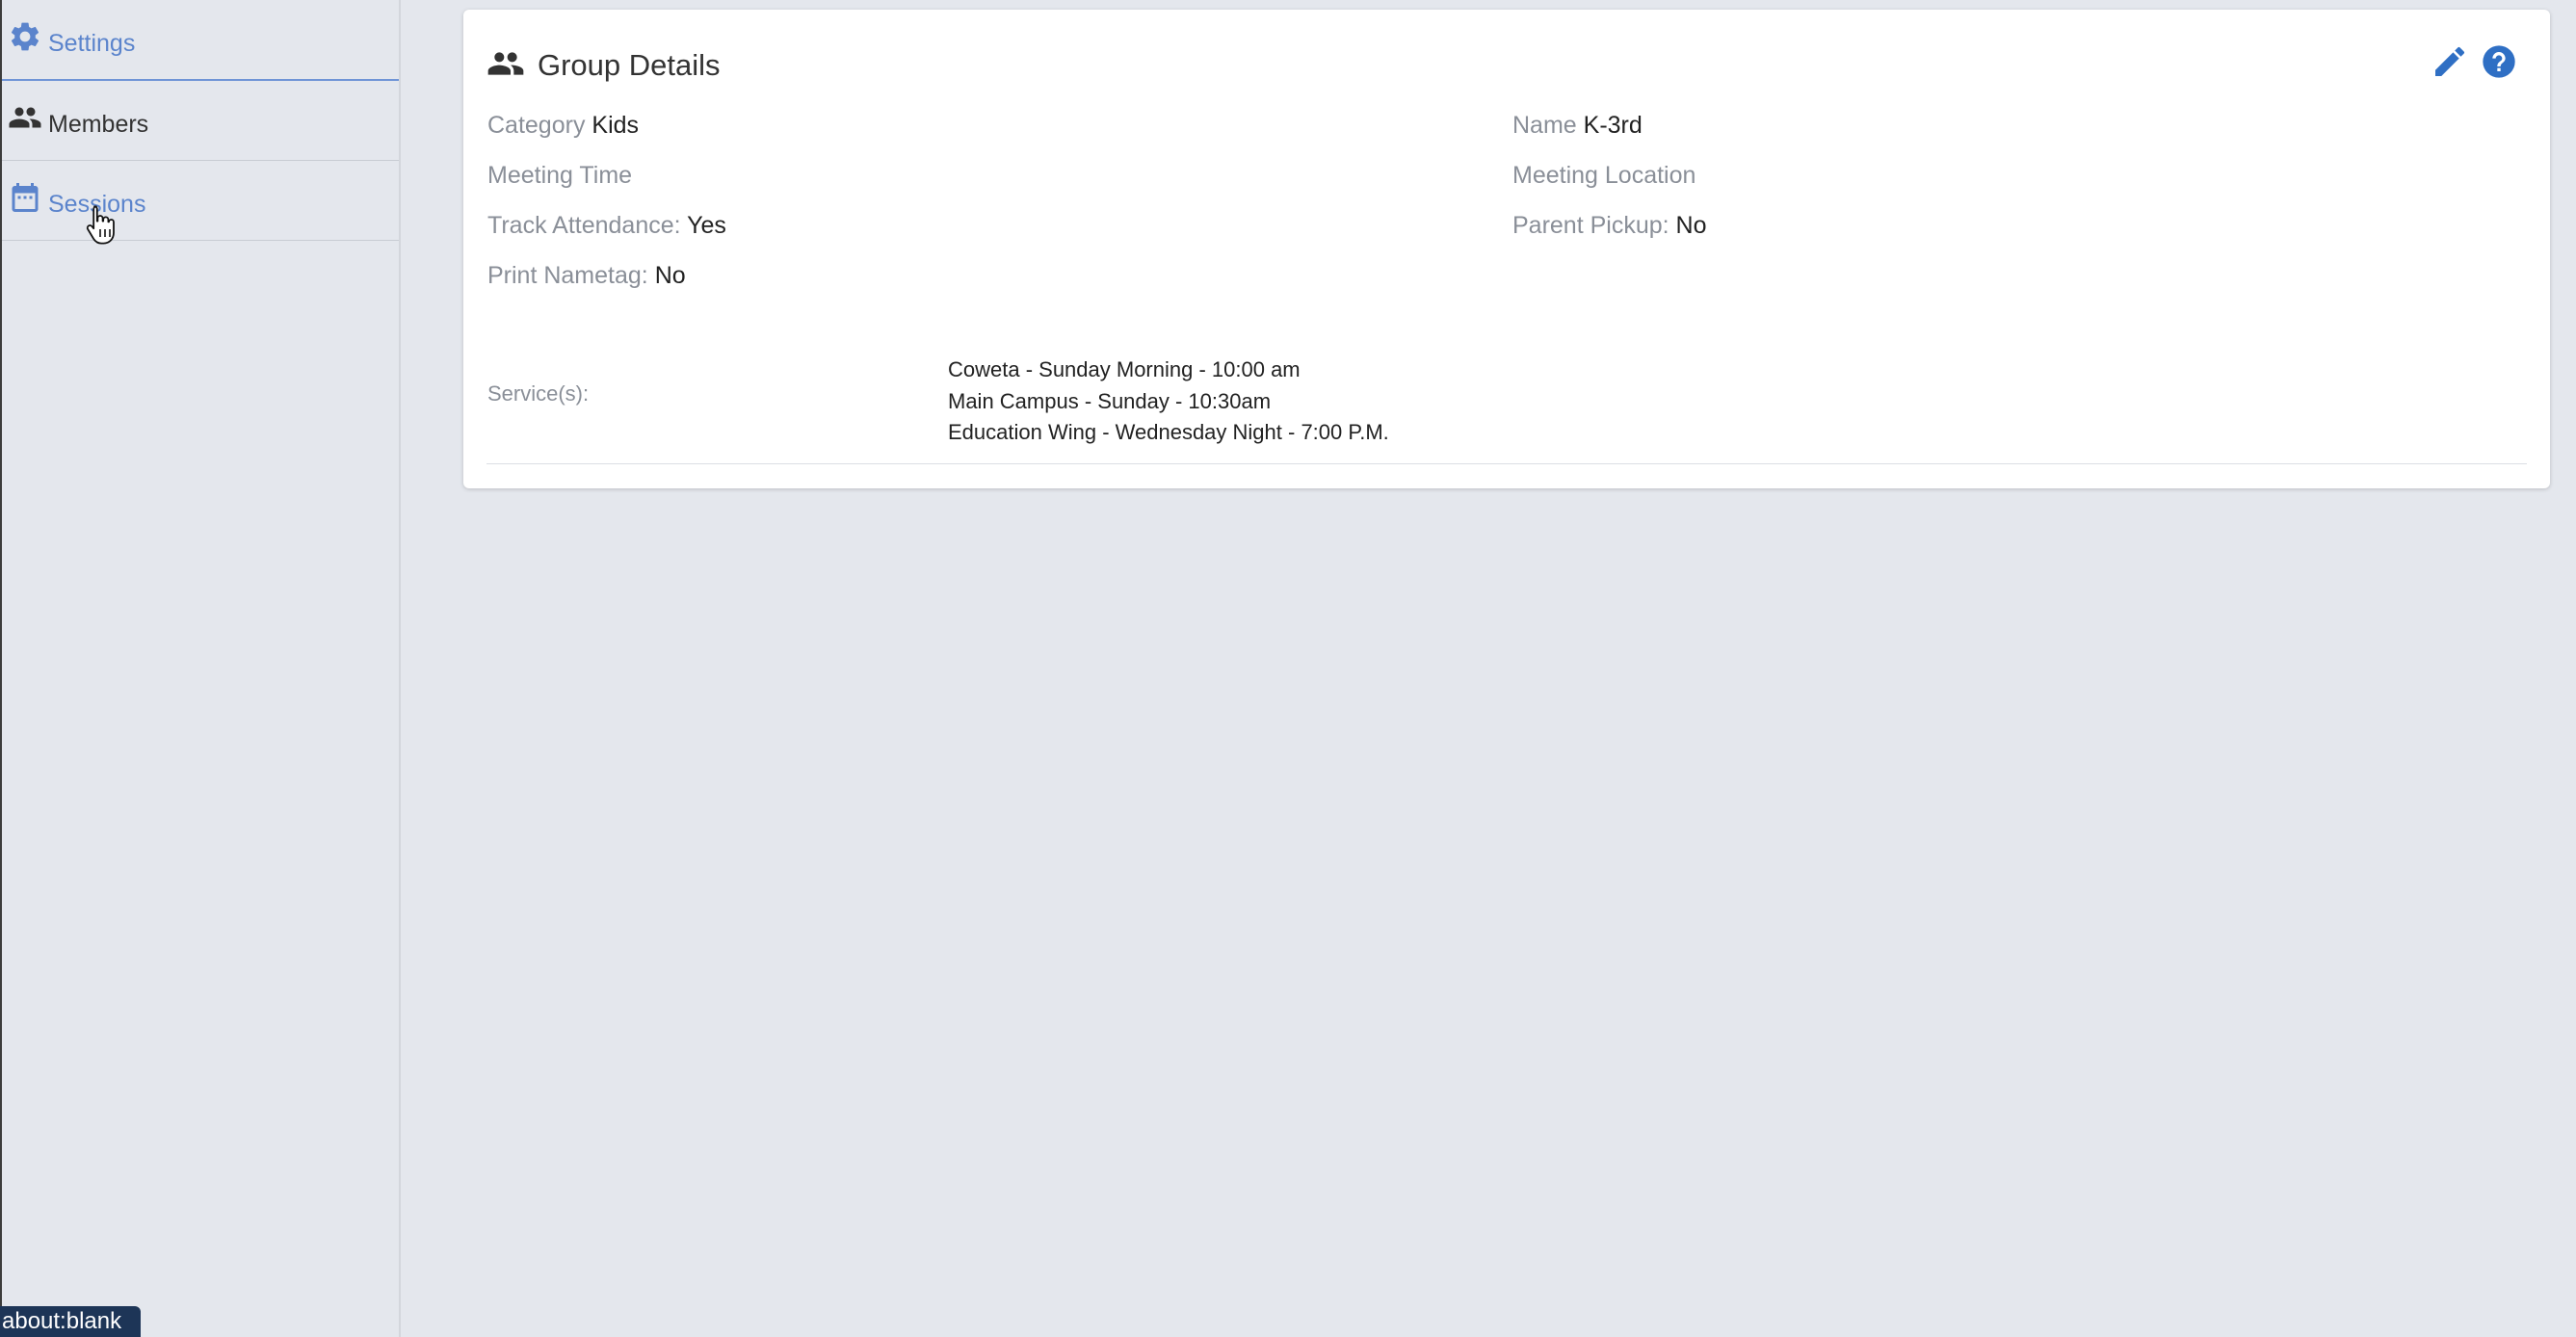 Image resolution: width=2576 pixels, height=1337 pixels. What do you see at coordinates (615, 125) in the screenshot?
I see `field-value: Kids` at bounding box center [615, 125].